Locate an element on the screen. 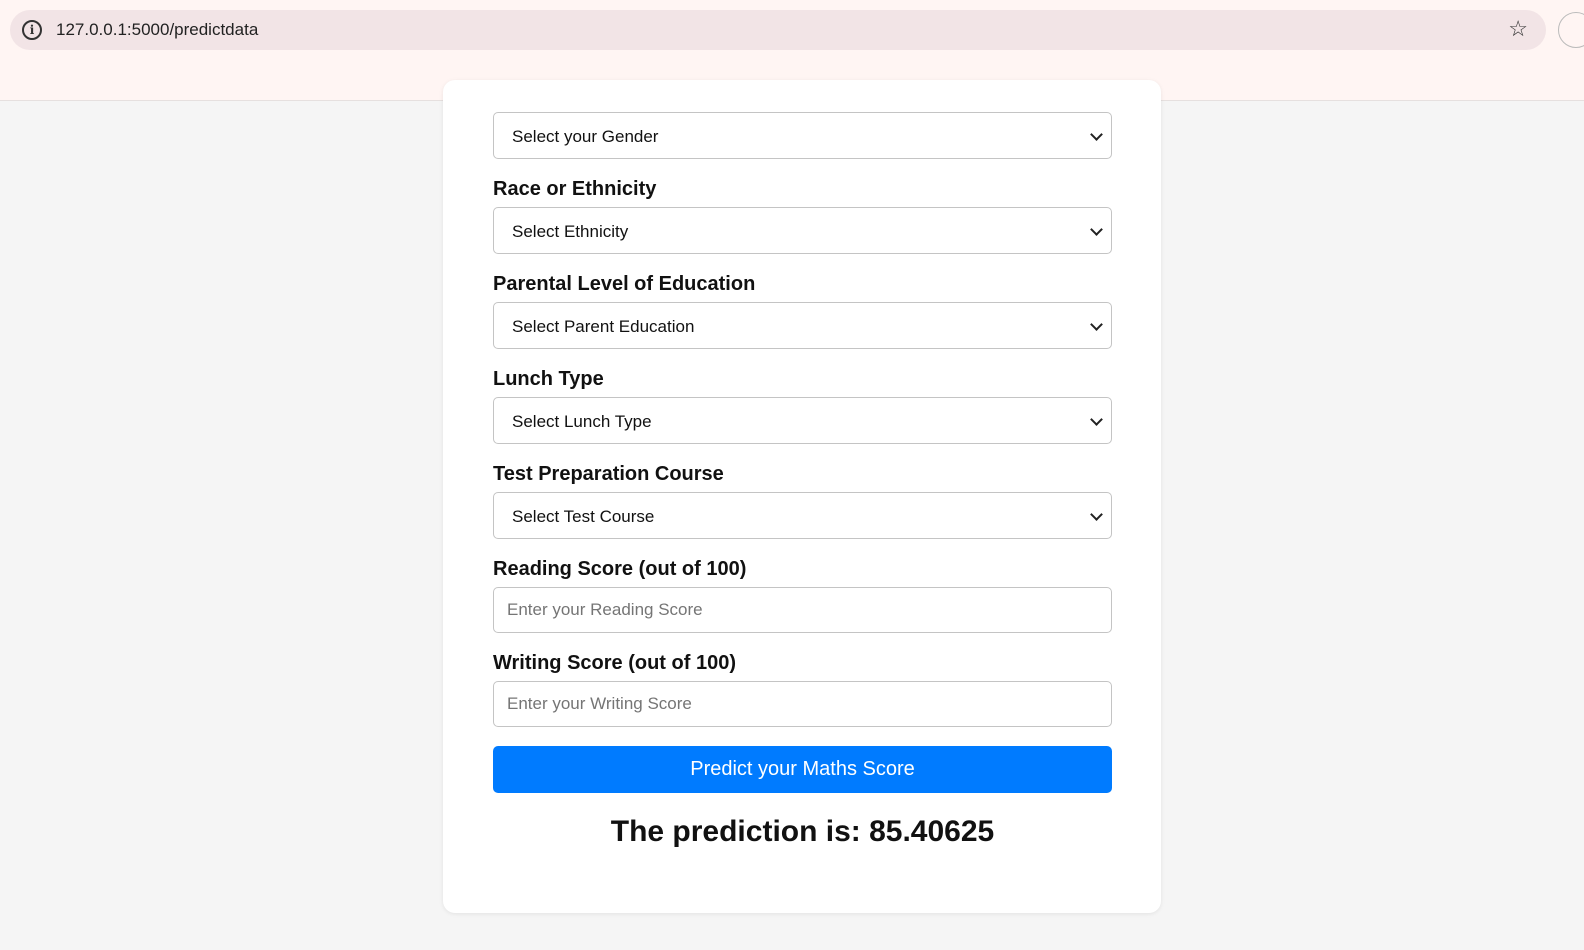 The image size is (1584, 950). reading-score-label: Reading Score (out of 100) is located at coordinates (620, 569).